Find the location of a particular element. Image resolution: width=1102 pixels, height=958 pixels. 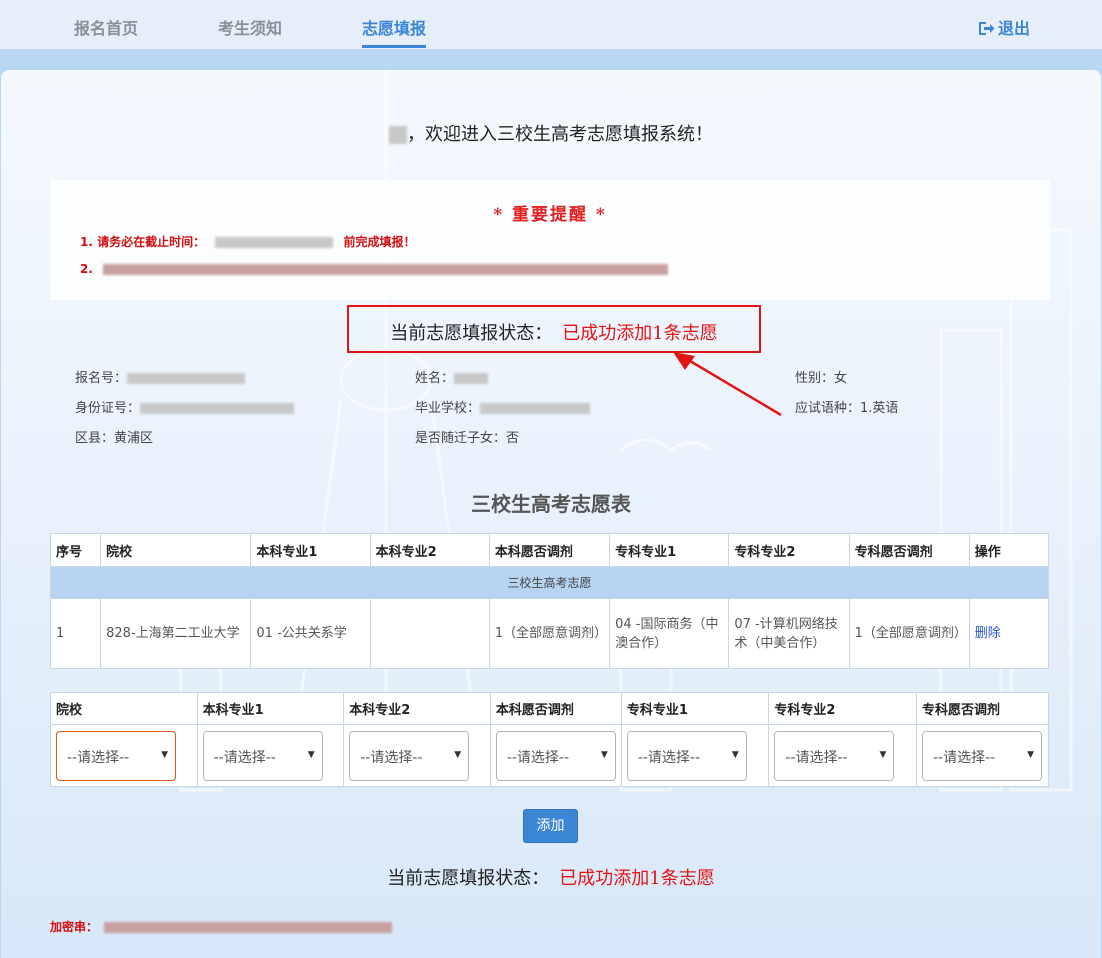

exam-language: 应试语种：1.英语 is located at coordinates (846, 406).